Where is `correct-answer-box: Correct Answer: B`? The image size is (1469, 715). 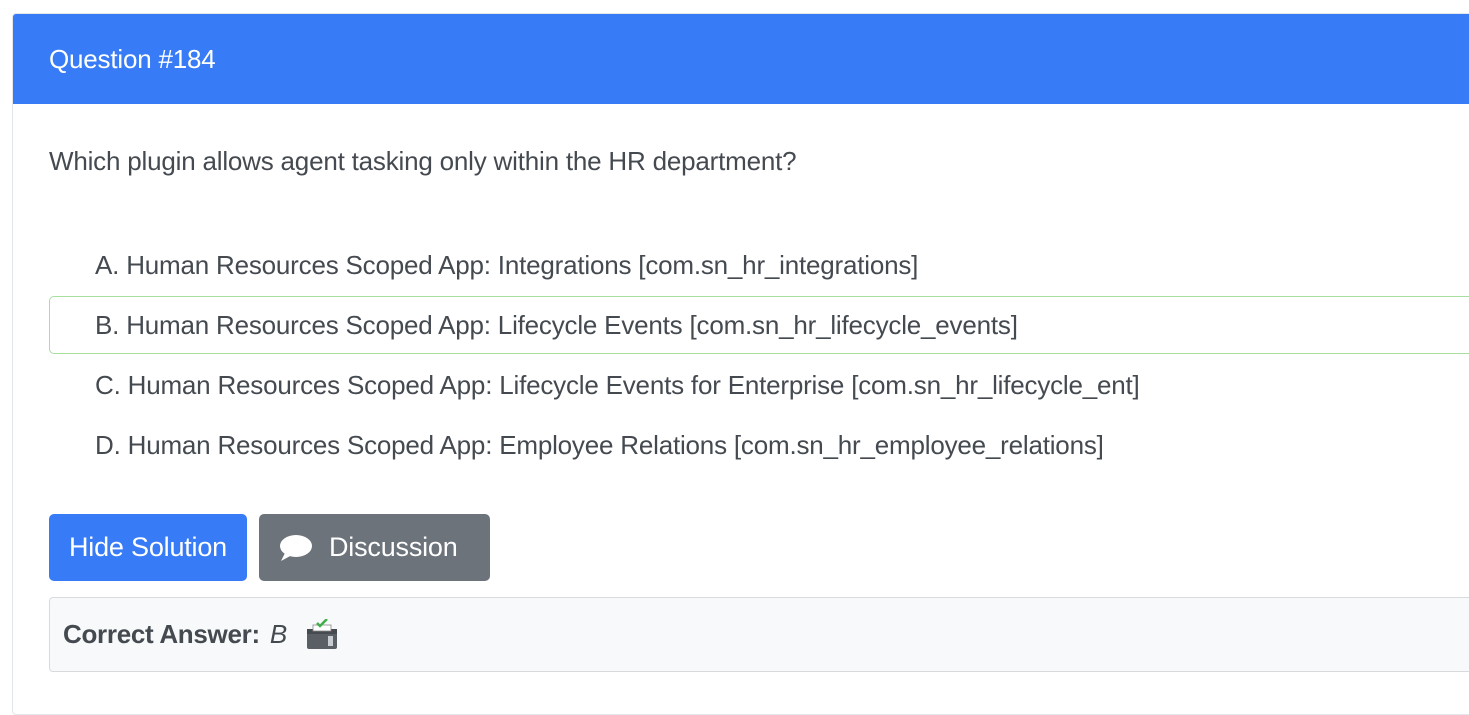 correct-answer-box: Correct Answer: B is located at coordinates (759, 634).